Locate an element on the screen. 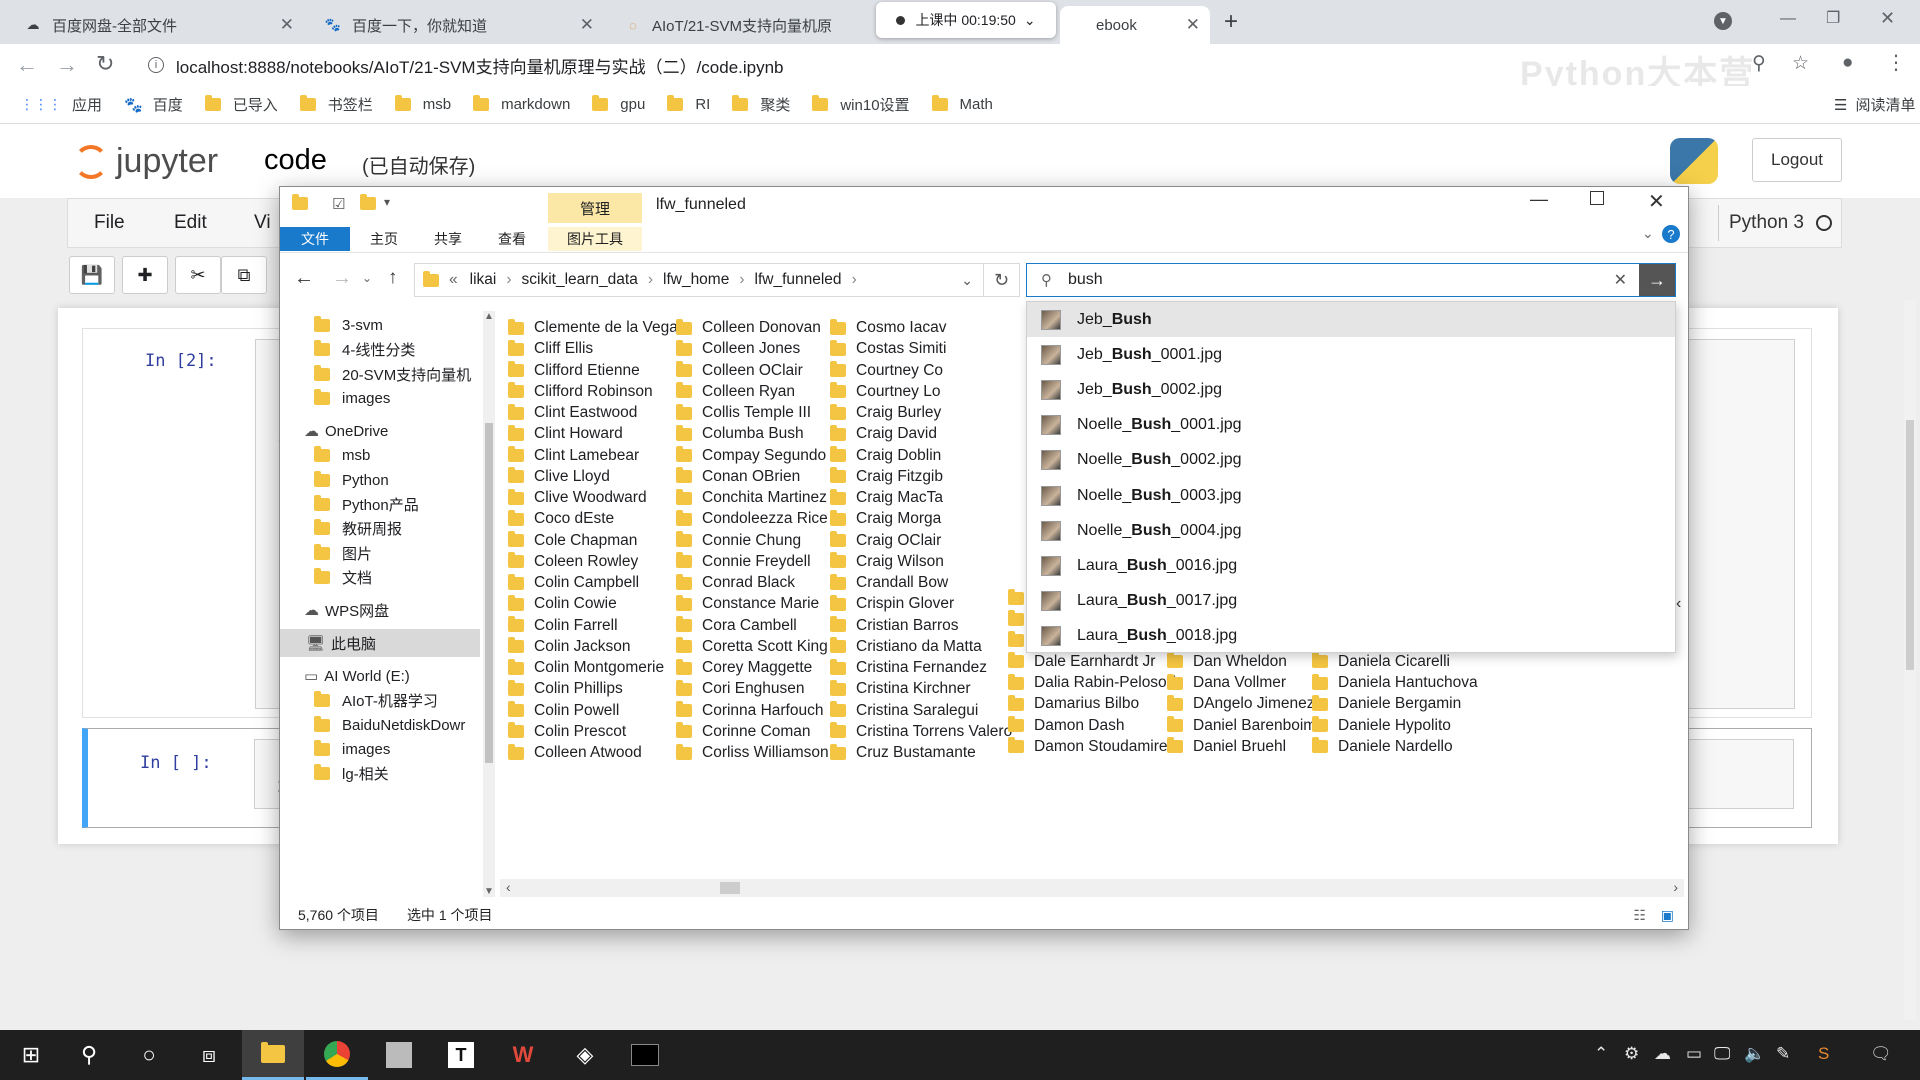  search-result: Jeb_ Bush is located at coordinates (1351, 319).